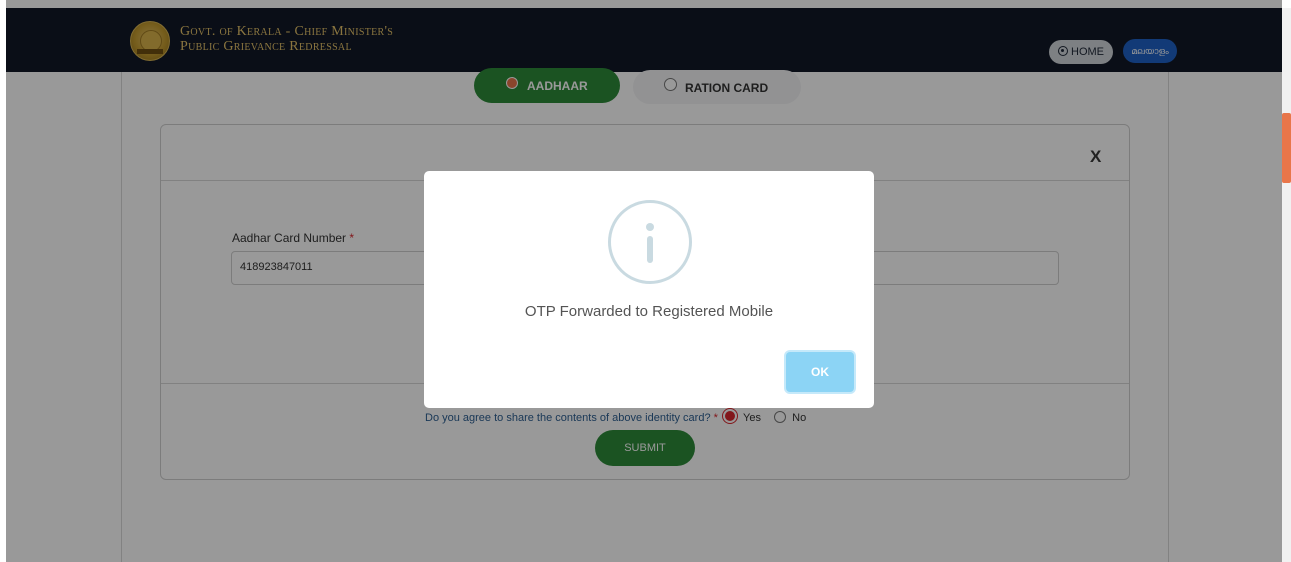 This screenshot has width=1291, height=562. What do you see at coordinates (649, 311) in the screenshot?
I see `alert-message: OTP Forwarded to Registered Mobile` at bounding box center [649, 311].